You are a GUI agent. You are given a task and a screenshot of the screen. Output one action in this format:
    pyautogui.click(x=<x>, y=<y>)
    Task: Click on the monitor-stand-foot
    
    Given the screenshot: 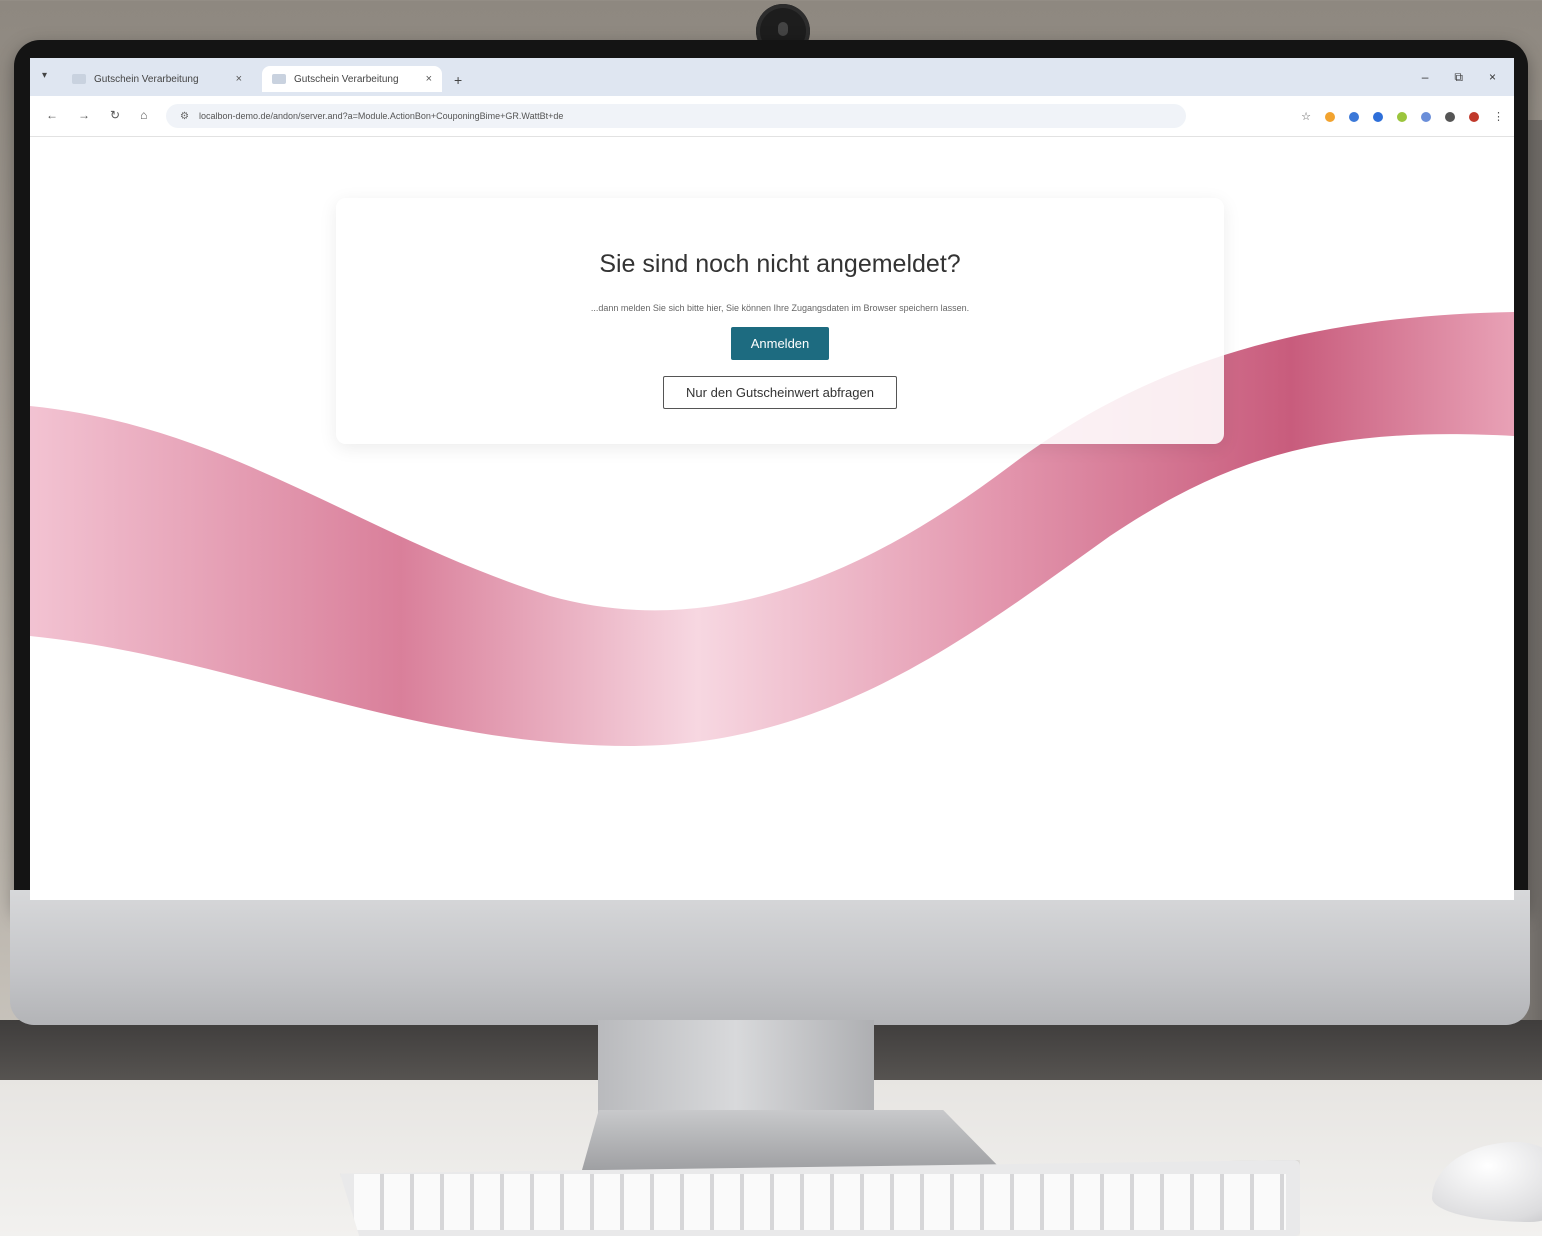 What is the action you would take?
    pyautogui.click(x=792, y=1140)
    